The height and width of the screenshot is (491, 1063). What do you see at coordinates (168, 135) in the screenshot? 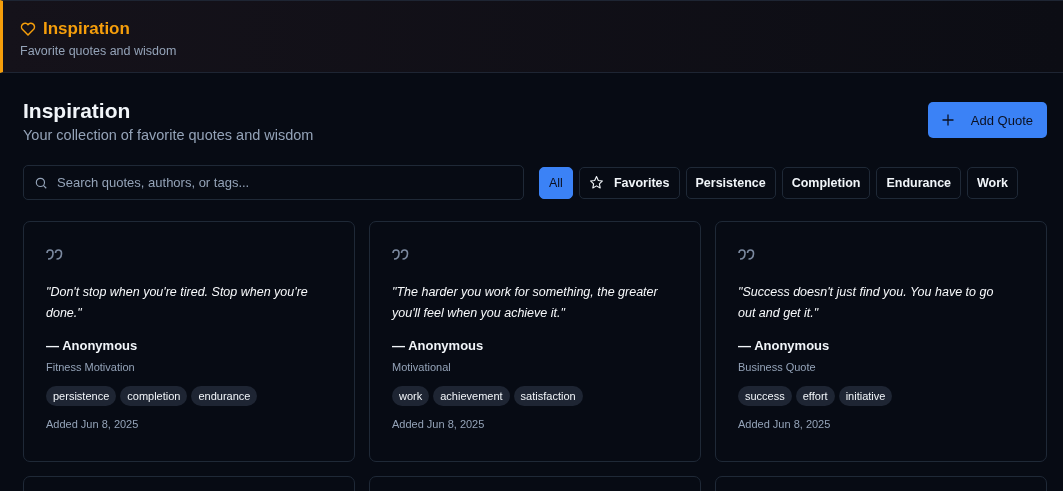
I see `page-subtitle: Your collection of favorite quotes and wisdom` at bounding box center [168, 135].